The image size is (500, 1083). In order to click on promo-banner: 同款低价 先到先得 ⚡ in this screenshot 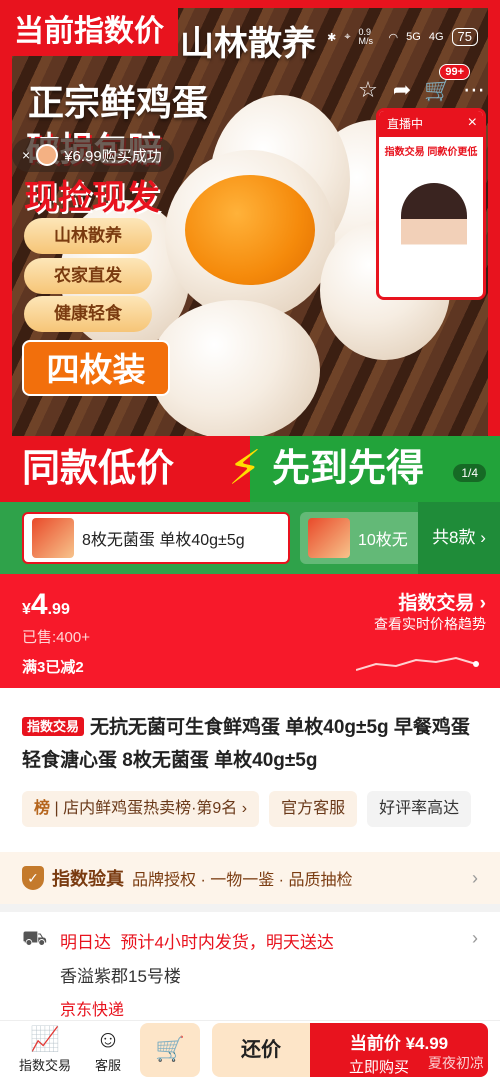, I will do `click(250, 469)`.